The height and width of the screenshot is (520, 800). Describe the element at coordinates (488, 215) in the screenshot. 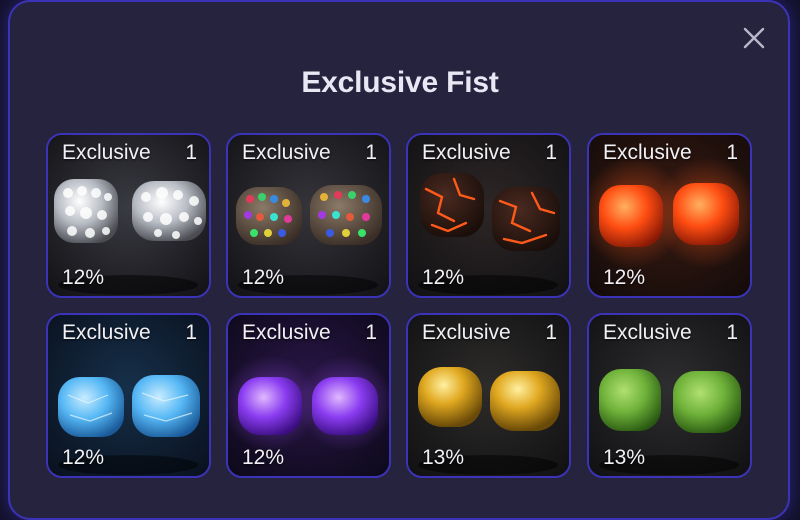

I see `fist-card-lava: Exclusive 1 12%` at that location.